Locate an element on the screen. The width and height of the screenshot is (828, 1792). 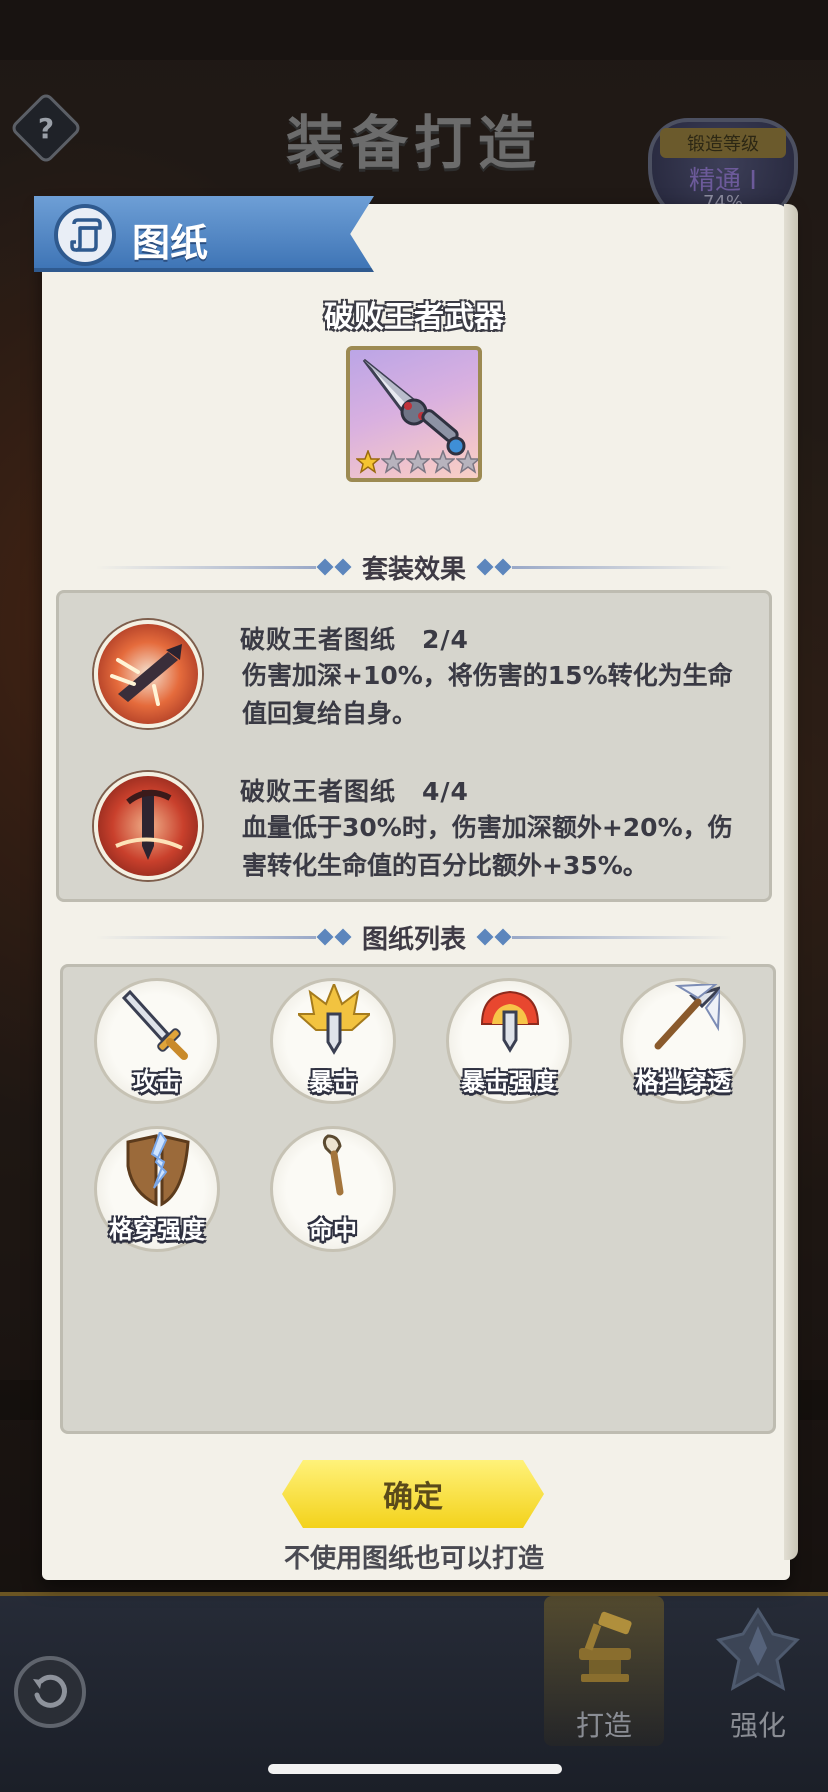
forge-hint: 不使用图纸也可以打造 is located at coordinates (413, 1559).